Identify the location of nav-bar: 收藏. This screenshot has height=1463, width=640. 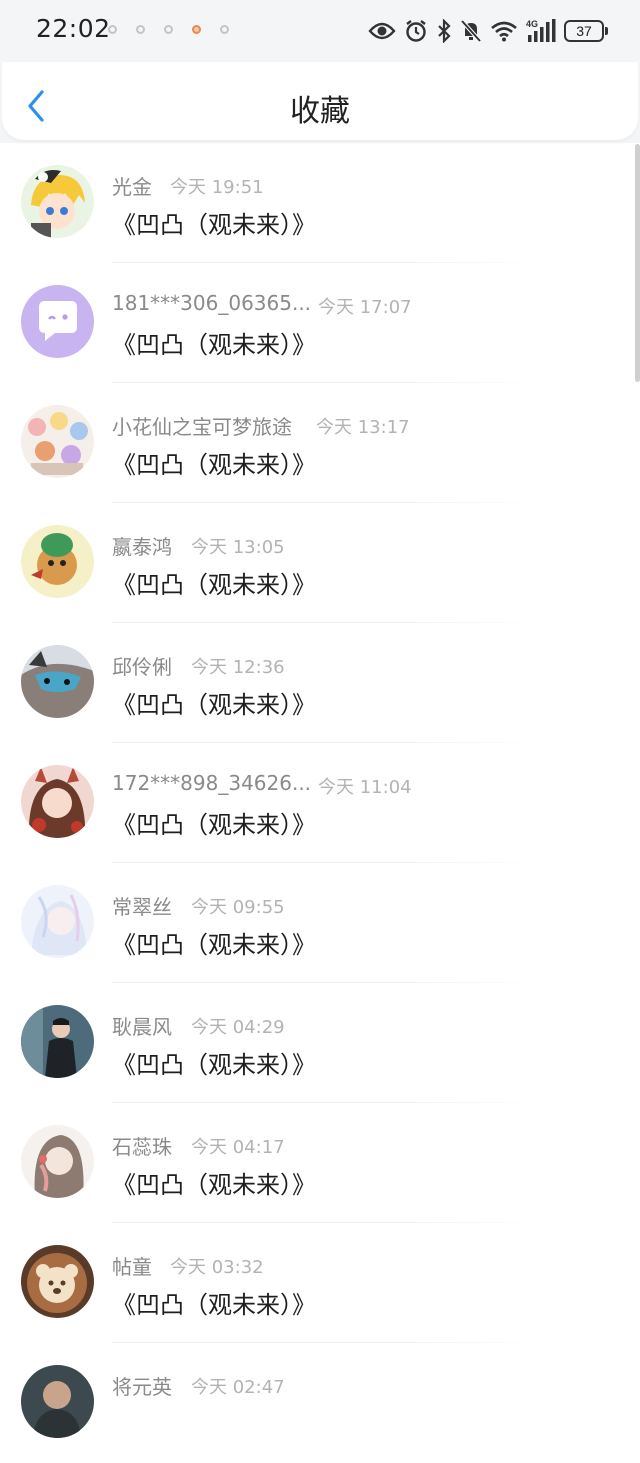
(320, 101).